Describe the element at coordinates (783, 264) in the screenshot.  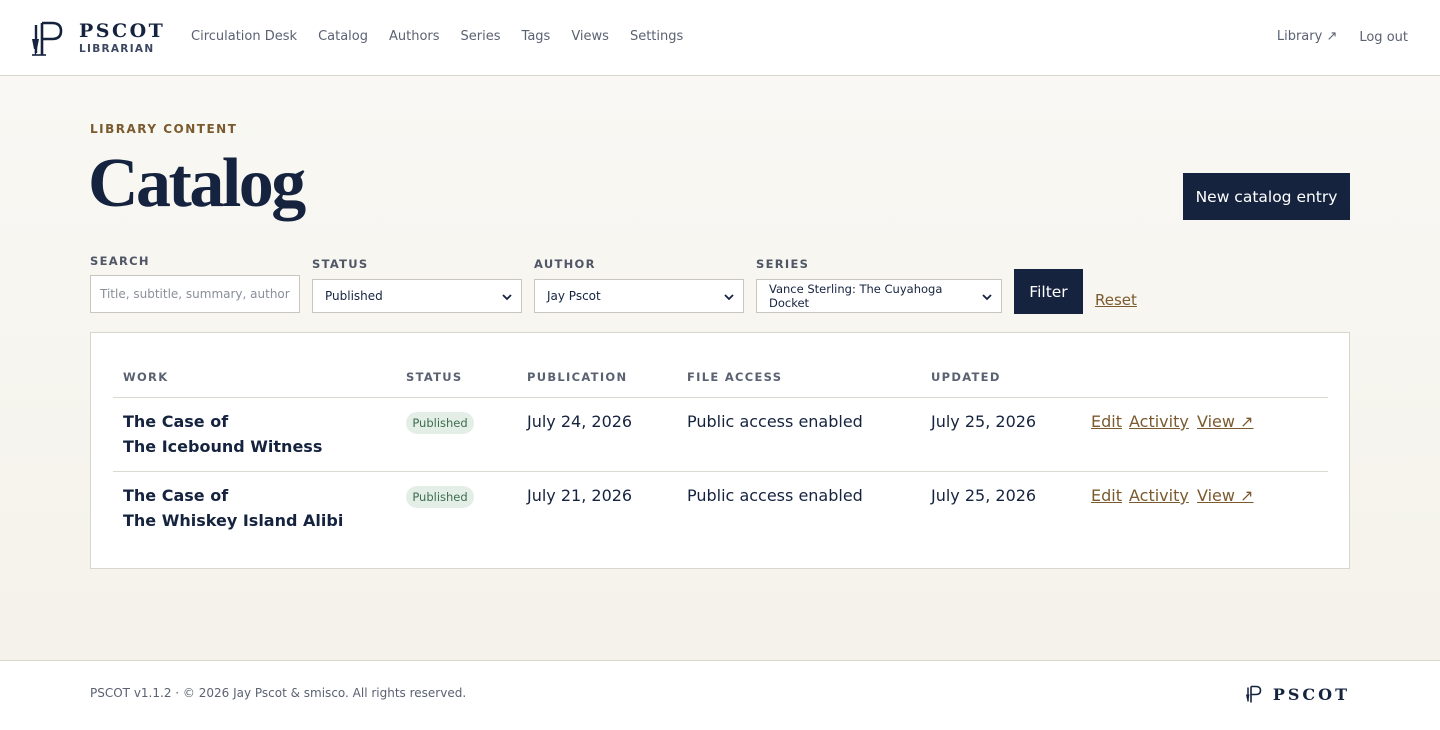
I see `series-label: SERIES` at that location.